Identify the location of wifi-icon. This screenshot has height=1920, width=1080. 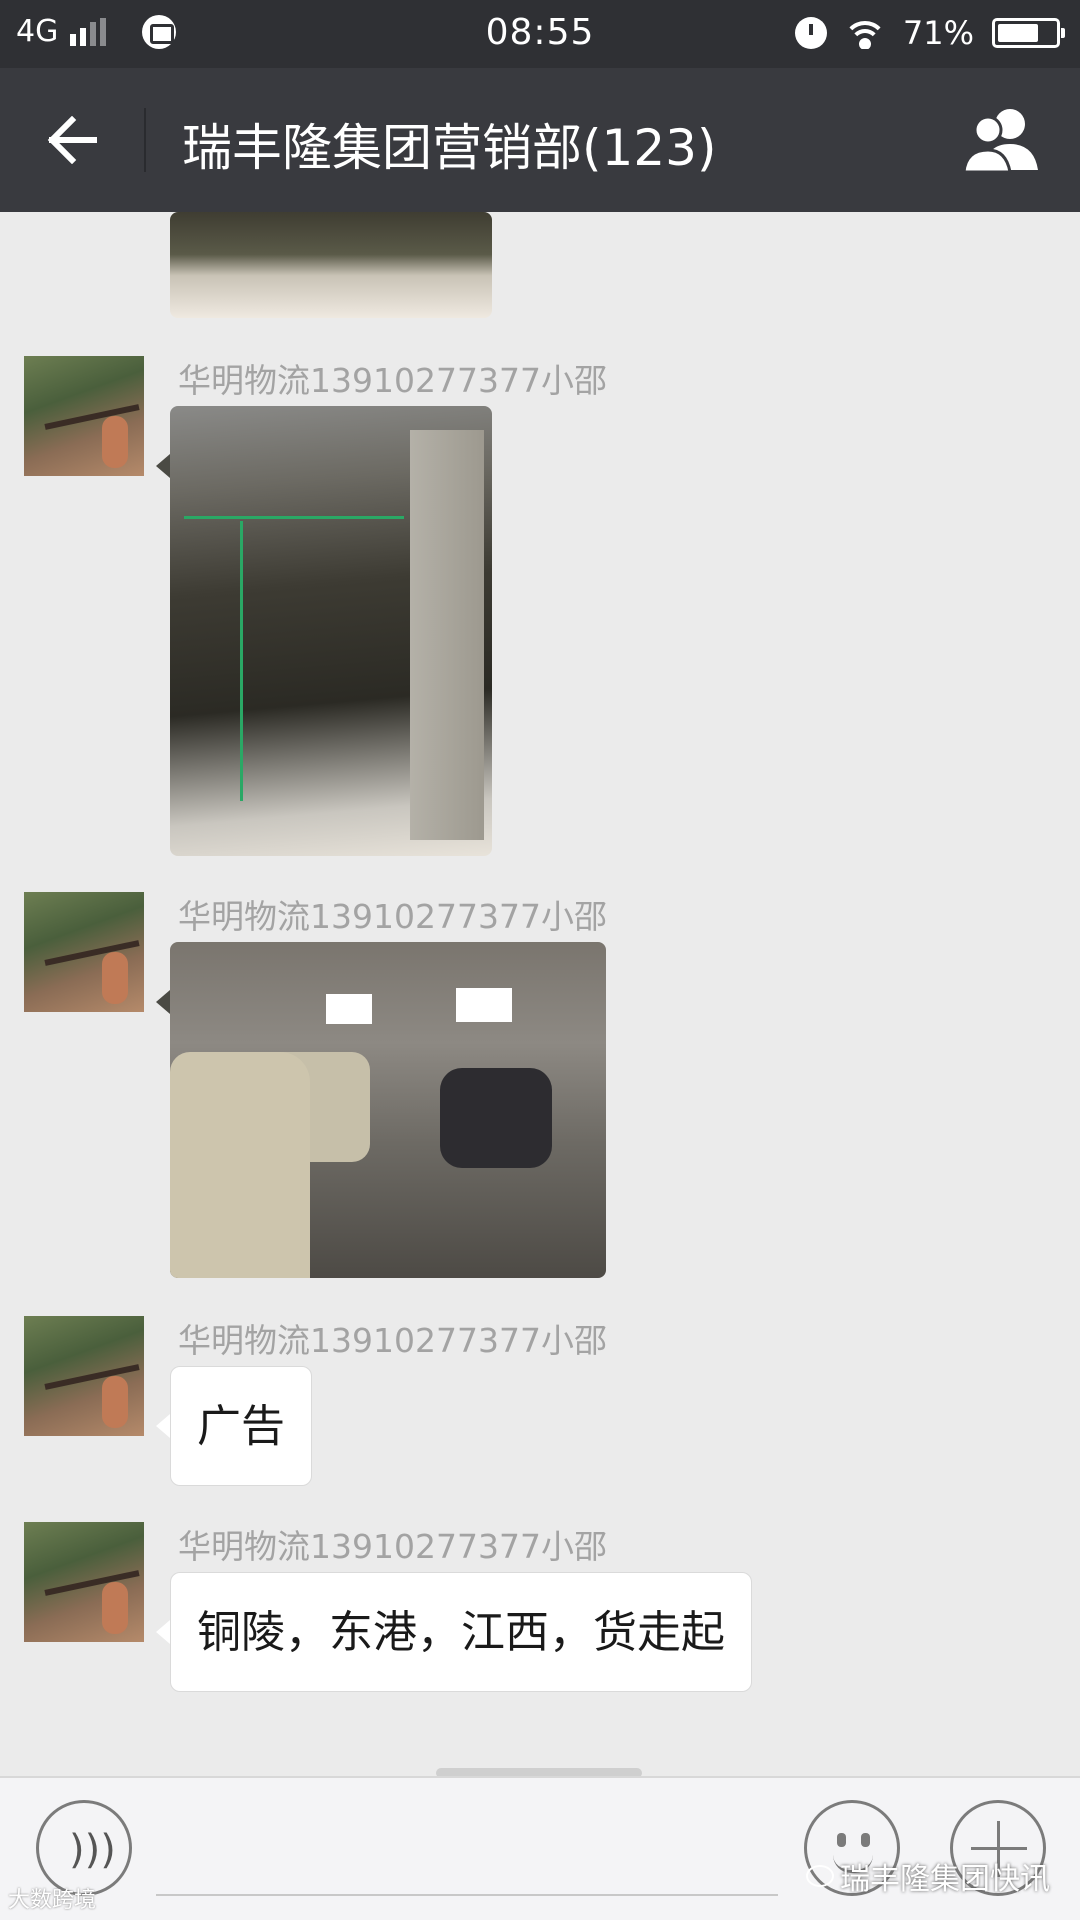
(864, 33).